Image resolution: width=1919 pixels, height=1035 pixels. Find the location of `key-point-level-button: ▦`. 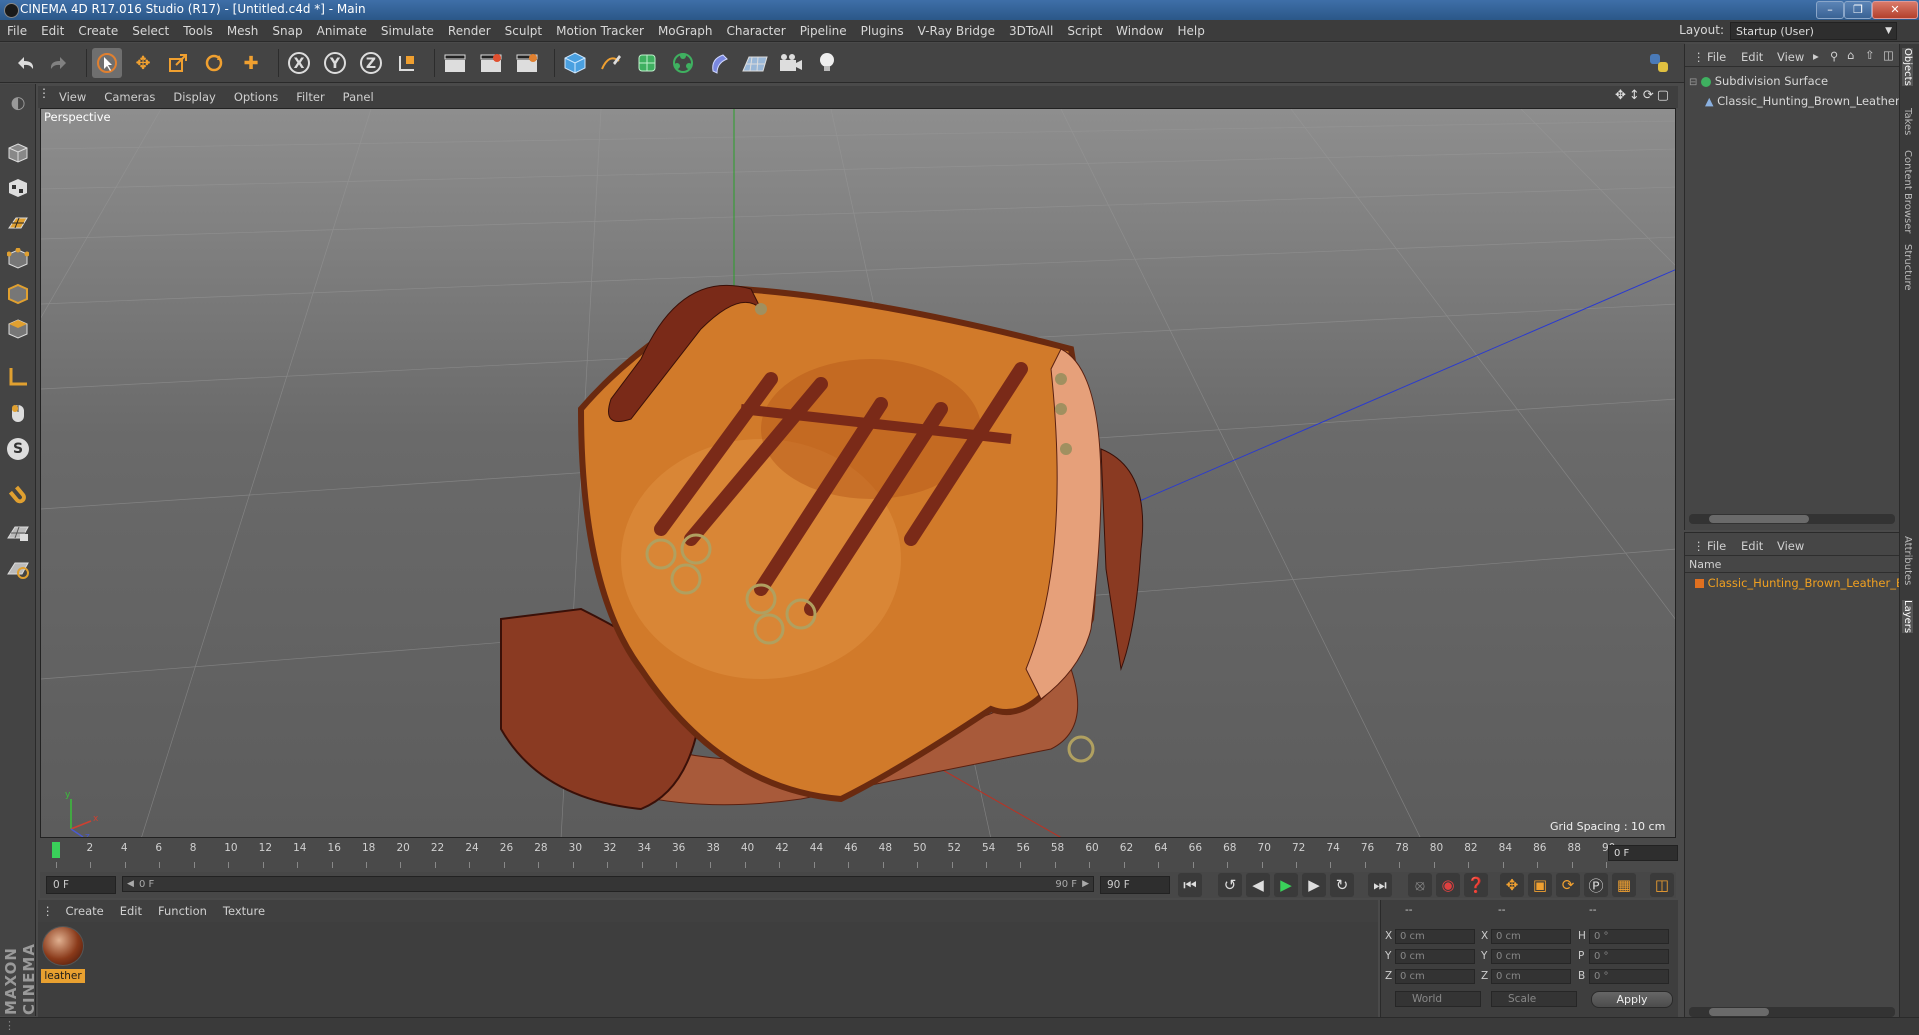

key-point-level-button: ▦ is located at coordinates (1624, 885).